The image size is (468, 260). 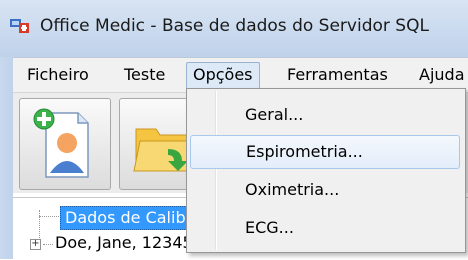 What do you see at coordinates (223, 75) in the screenshot?
I see `menu-opcoes: Opções` at bounding box center [223, 75].